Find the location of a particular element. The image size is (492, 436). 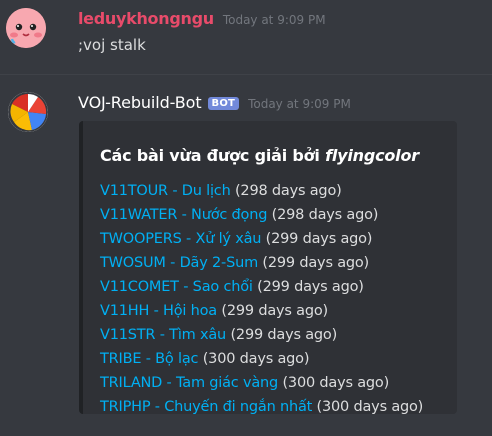

problem-item: V11STR - Tìm xâu (299 days ago) is located at coordinates (261, 336).